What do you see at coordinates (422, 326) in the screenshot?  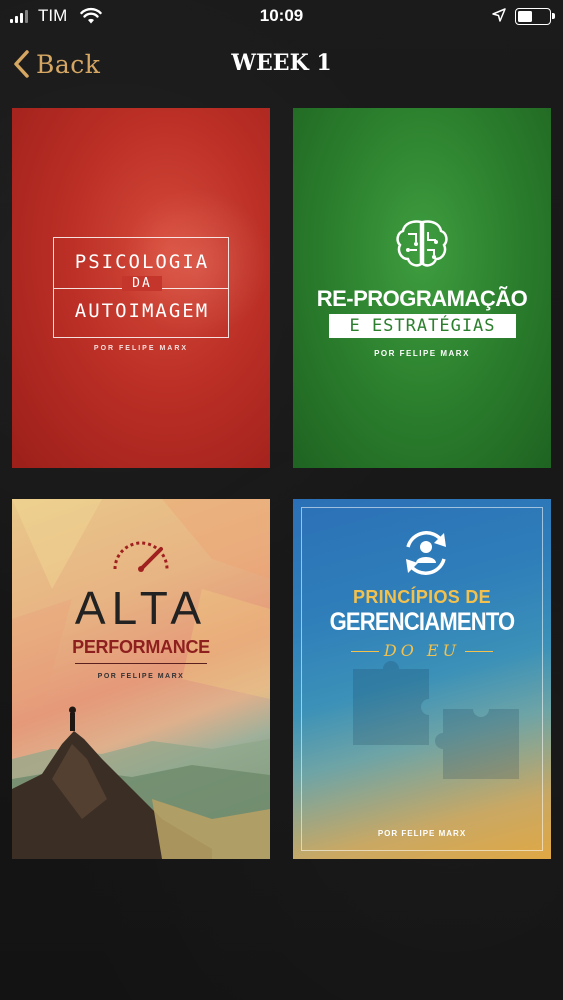 I see `course-title-line2: E ESTRATÉGIAS` at bounding box center [422, 326].